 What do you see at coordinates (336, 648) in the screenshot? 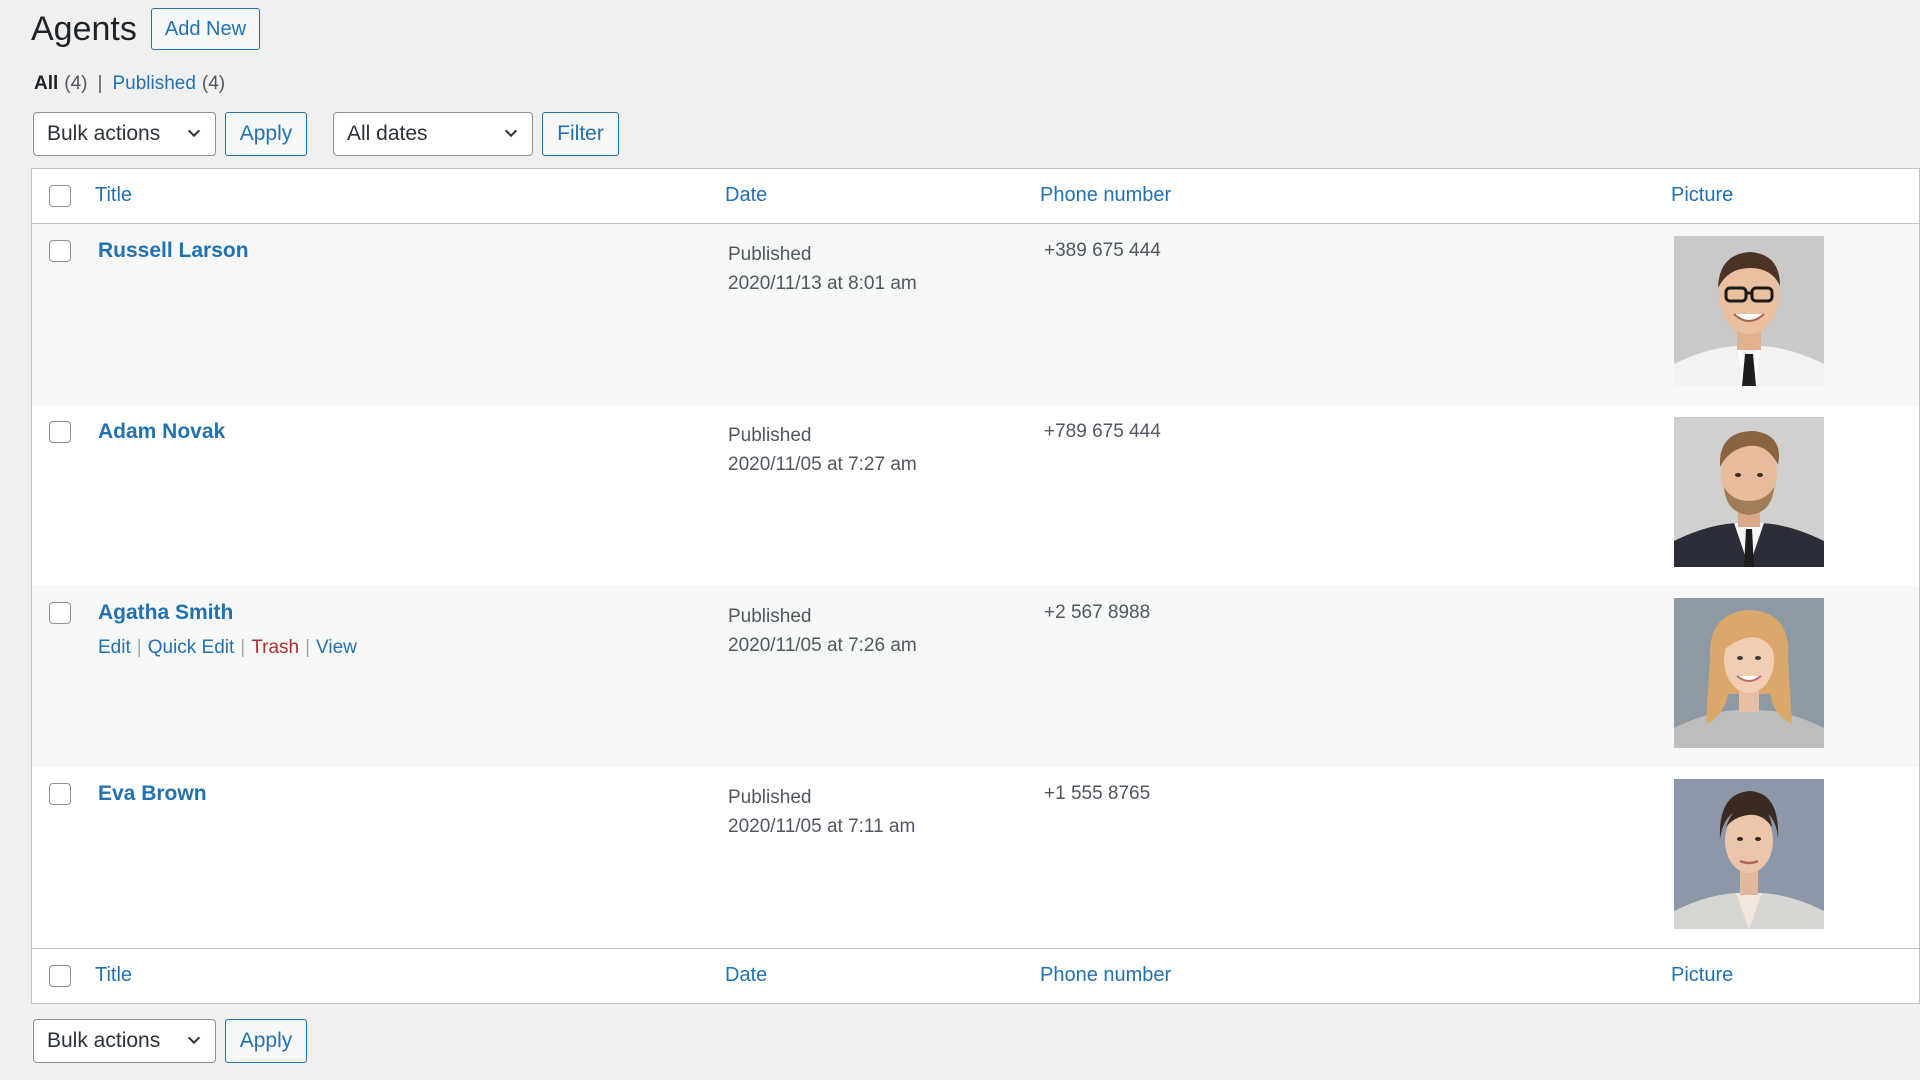
I see `row-action-view: View` at bounding box center [336, 648].